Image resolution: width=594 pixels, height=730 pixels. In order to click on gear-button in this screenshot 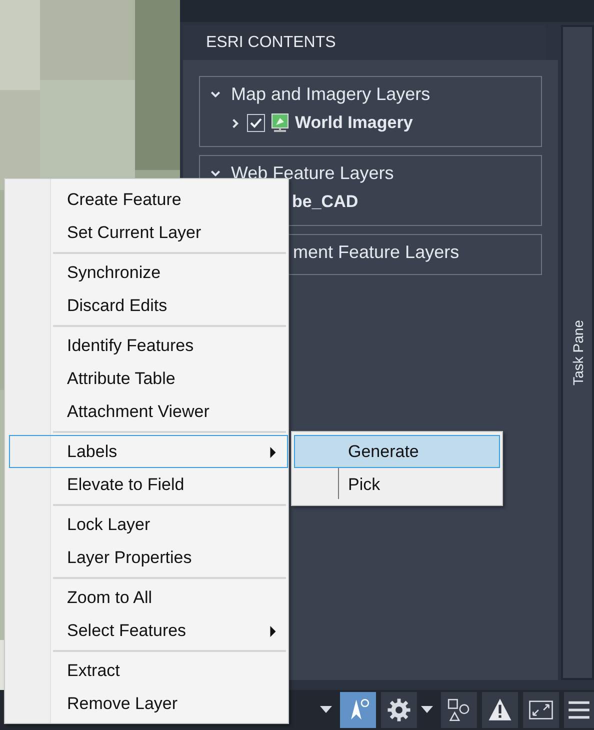, I will do `click(399, 710)`.